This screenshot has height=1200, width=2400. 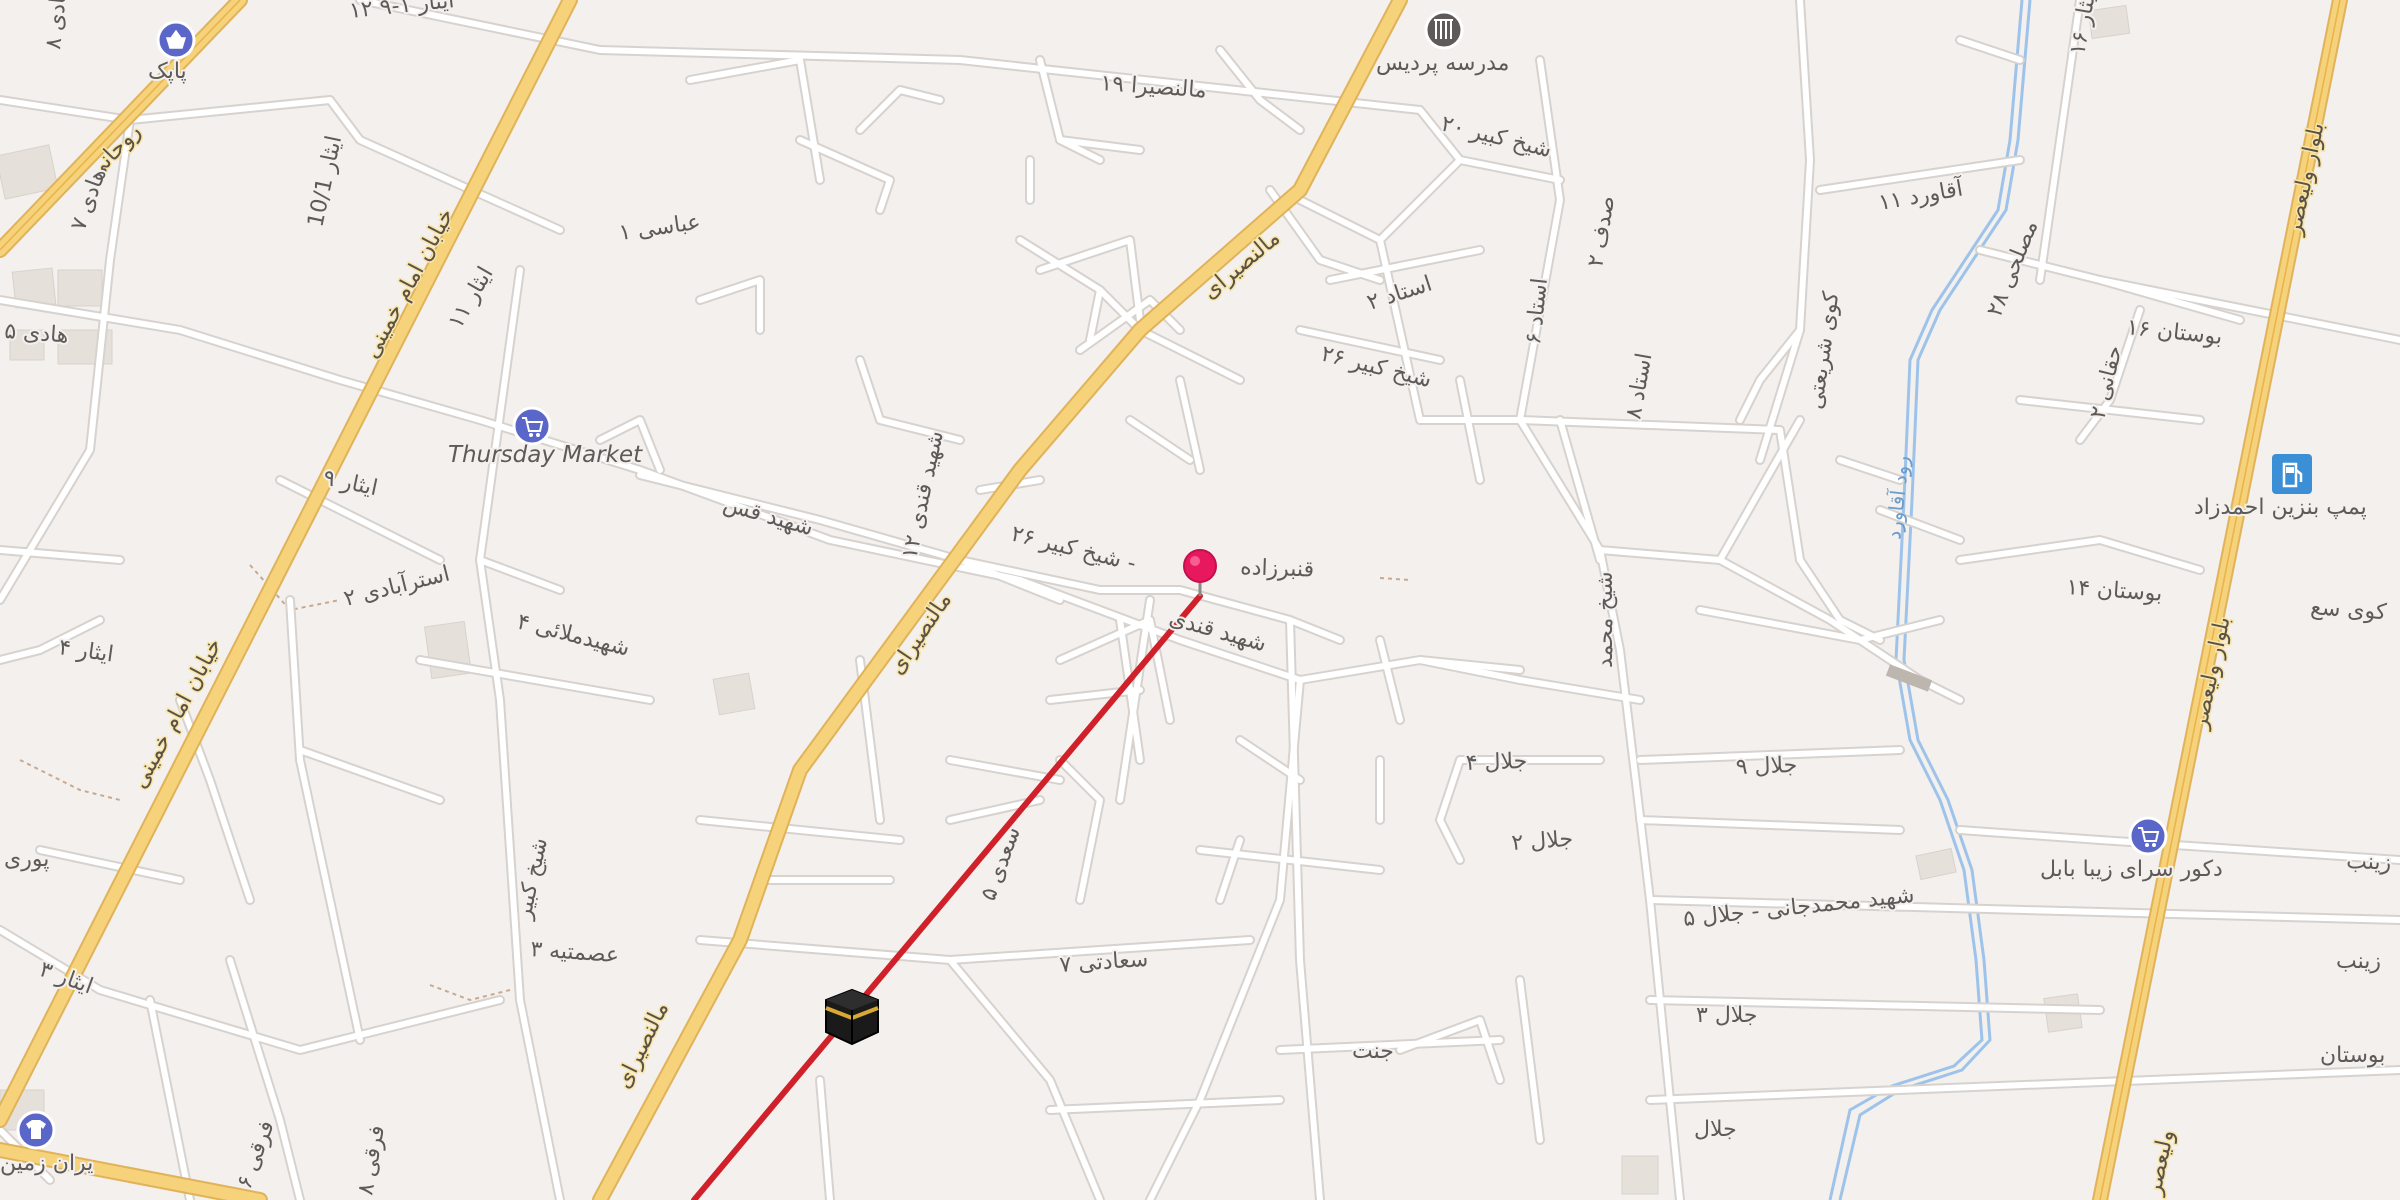 What do you see at coordinates (2290, 470) in the screenshot?
I see `fuel-window` at bounding box center [2290, 470].